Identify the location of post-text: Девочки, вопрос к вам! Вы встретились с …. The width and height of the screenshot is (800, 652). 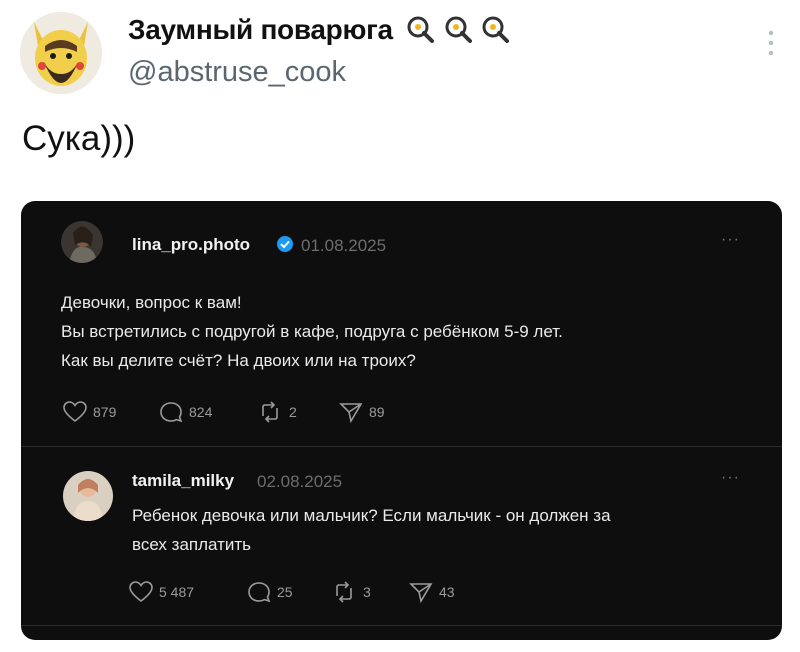
(312, 331).